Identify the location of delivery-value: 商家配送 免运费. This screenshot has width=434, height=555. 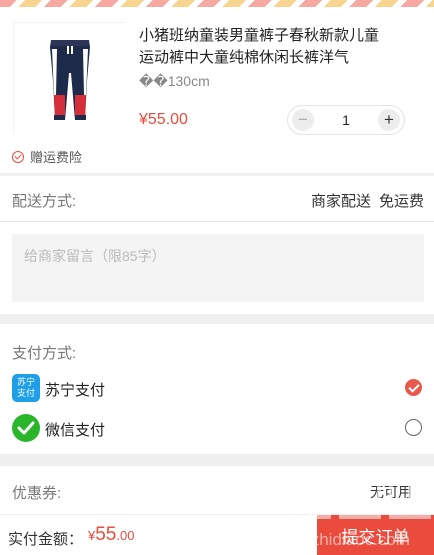
(367, 200).